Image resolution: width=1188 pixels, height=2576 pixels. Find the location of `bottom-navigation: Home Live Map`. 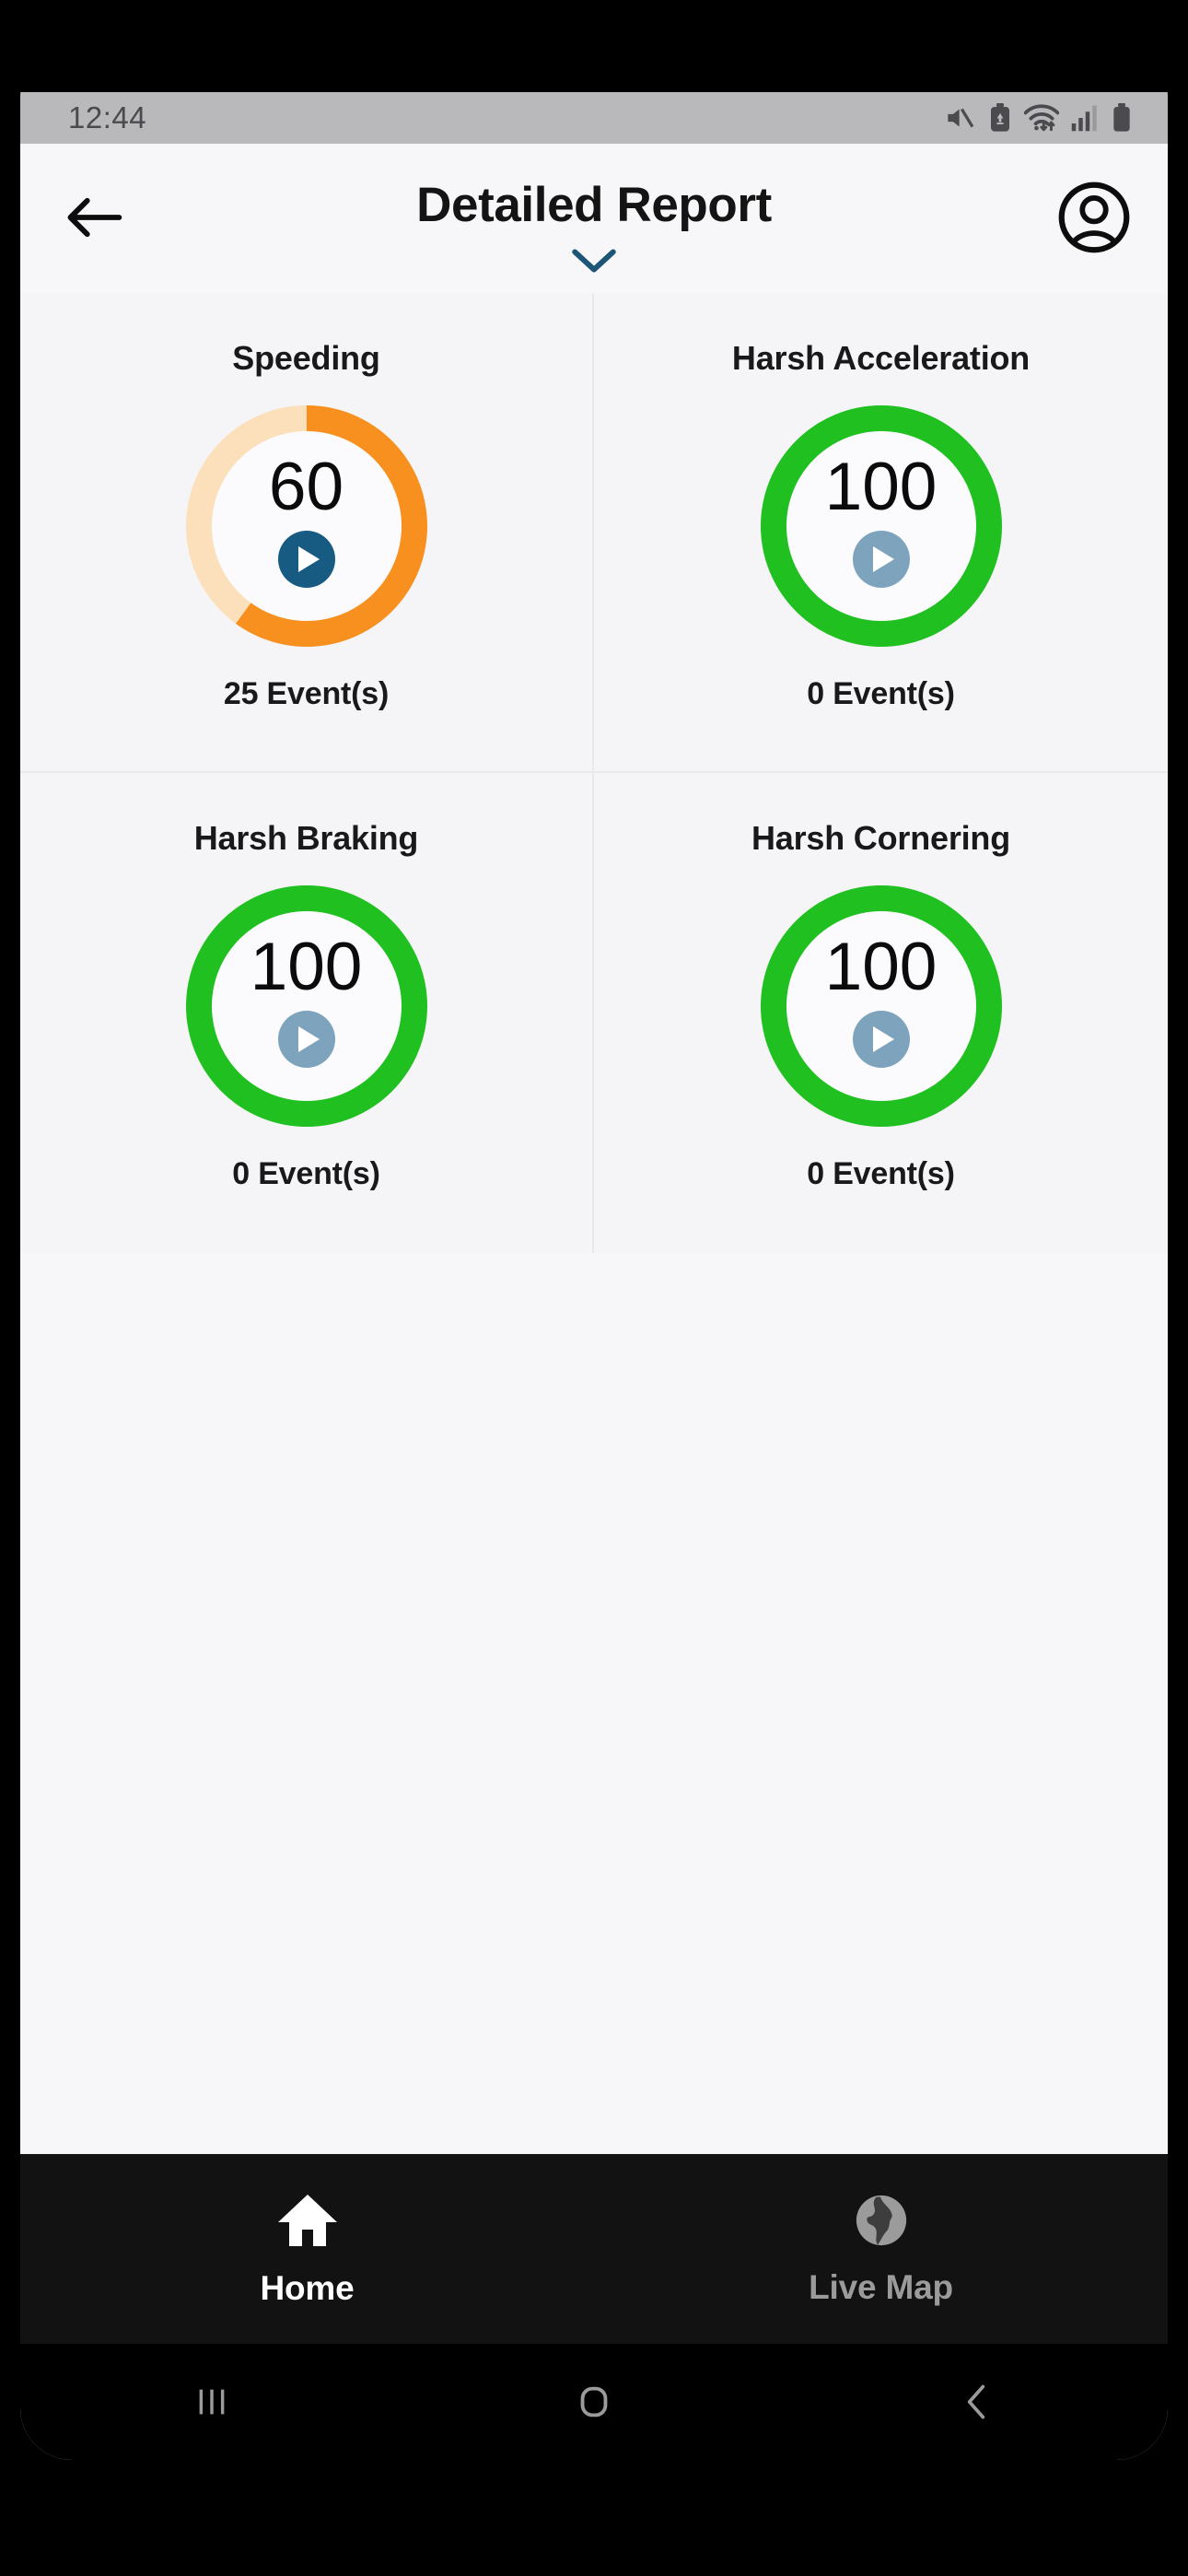

bottom-navigation: Home Live Map is located at coordinates (594, 2249).